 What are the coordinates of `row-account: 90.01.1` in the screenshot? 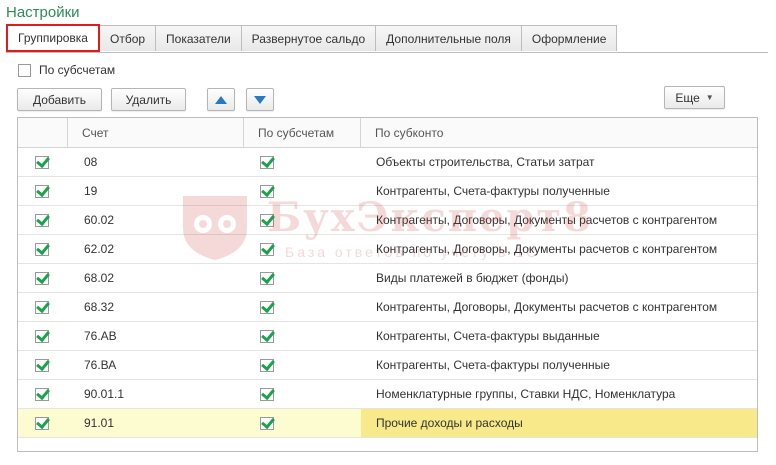 It's located at (104, 394).